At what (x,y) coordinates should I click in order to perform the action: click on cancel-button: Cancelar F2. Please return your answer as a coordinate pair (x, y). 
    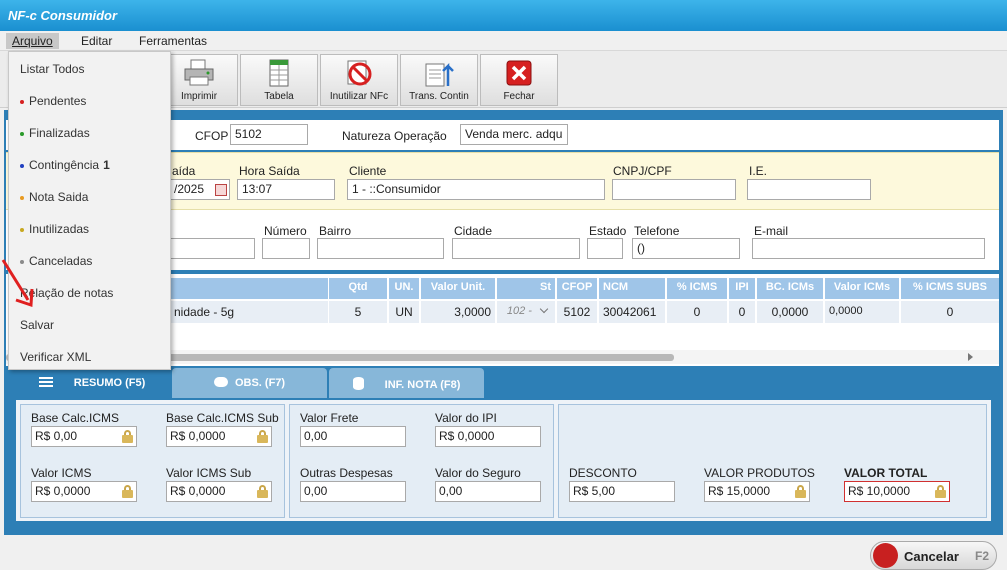
    Looking at the image, I should click on (933, 555).